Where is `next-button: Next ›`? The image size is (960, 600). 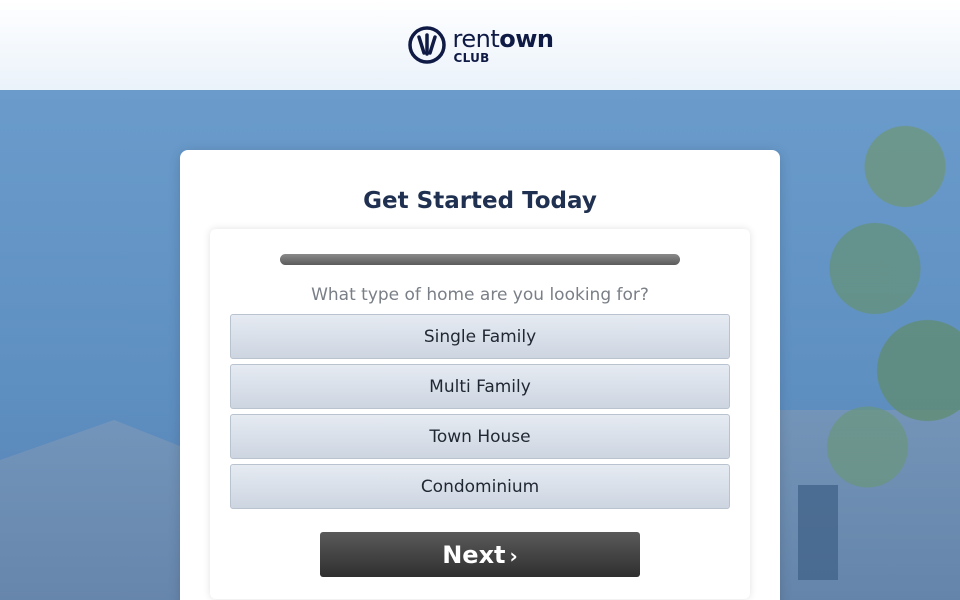 next-button: Next › is located at coordinates (480, 554).